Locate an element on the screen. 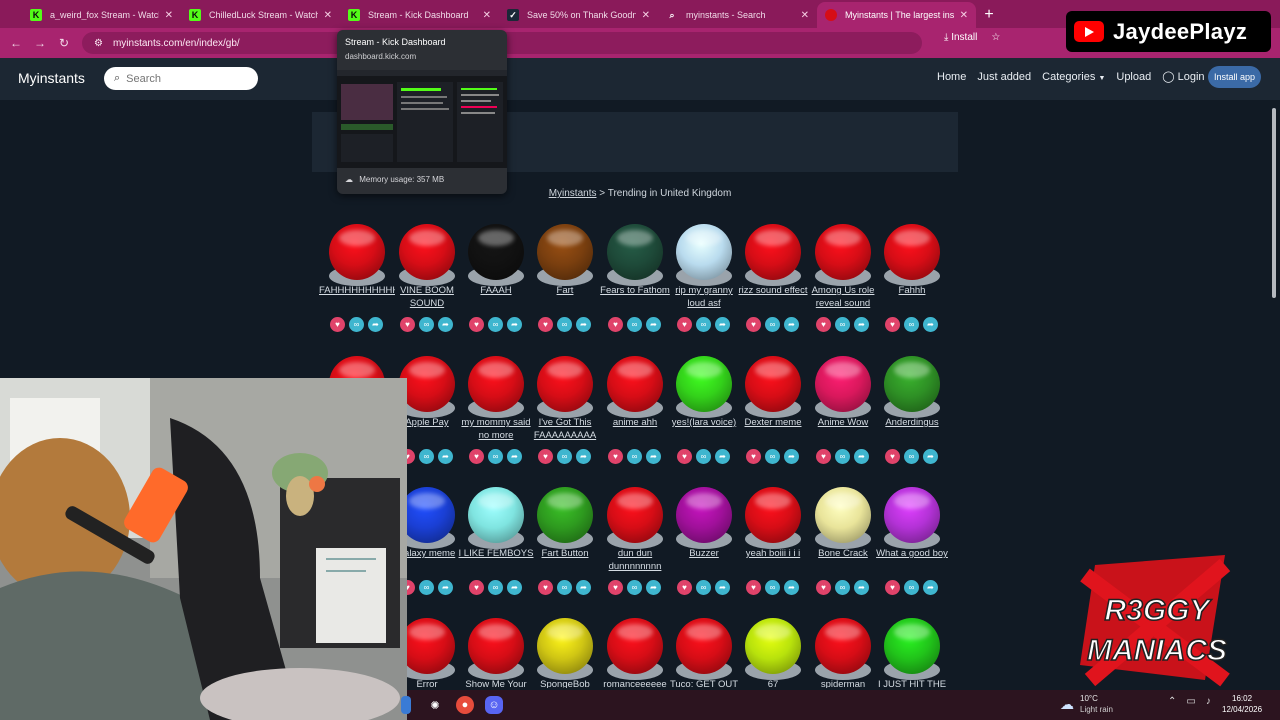 The width and height of the screenshot is (1280, 720). sound-button-label: Among Us role reveal sound is located at coordinates (843, 297).